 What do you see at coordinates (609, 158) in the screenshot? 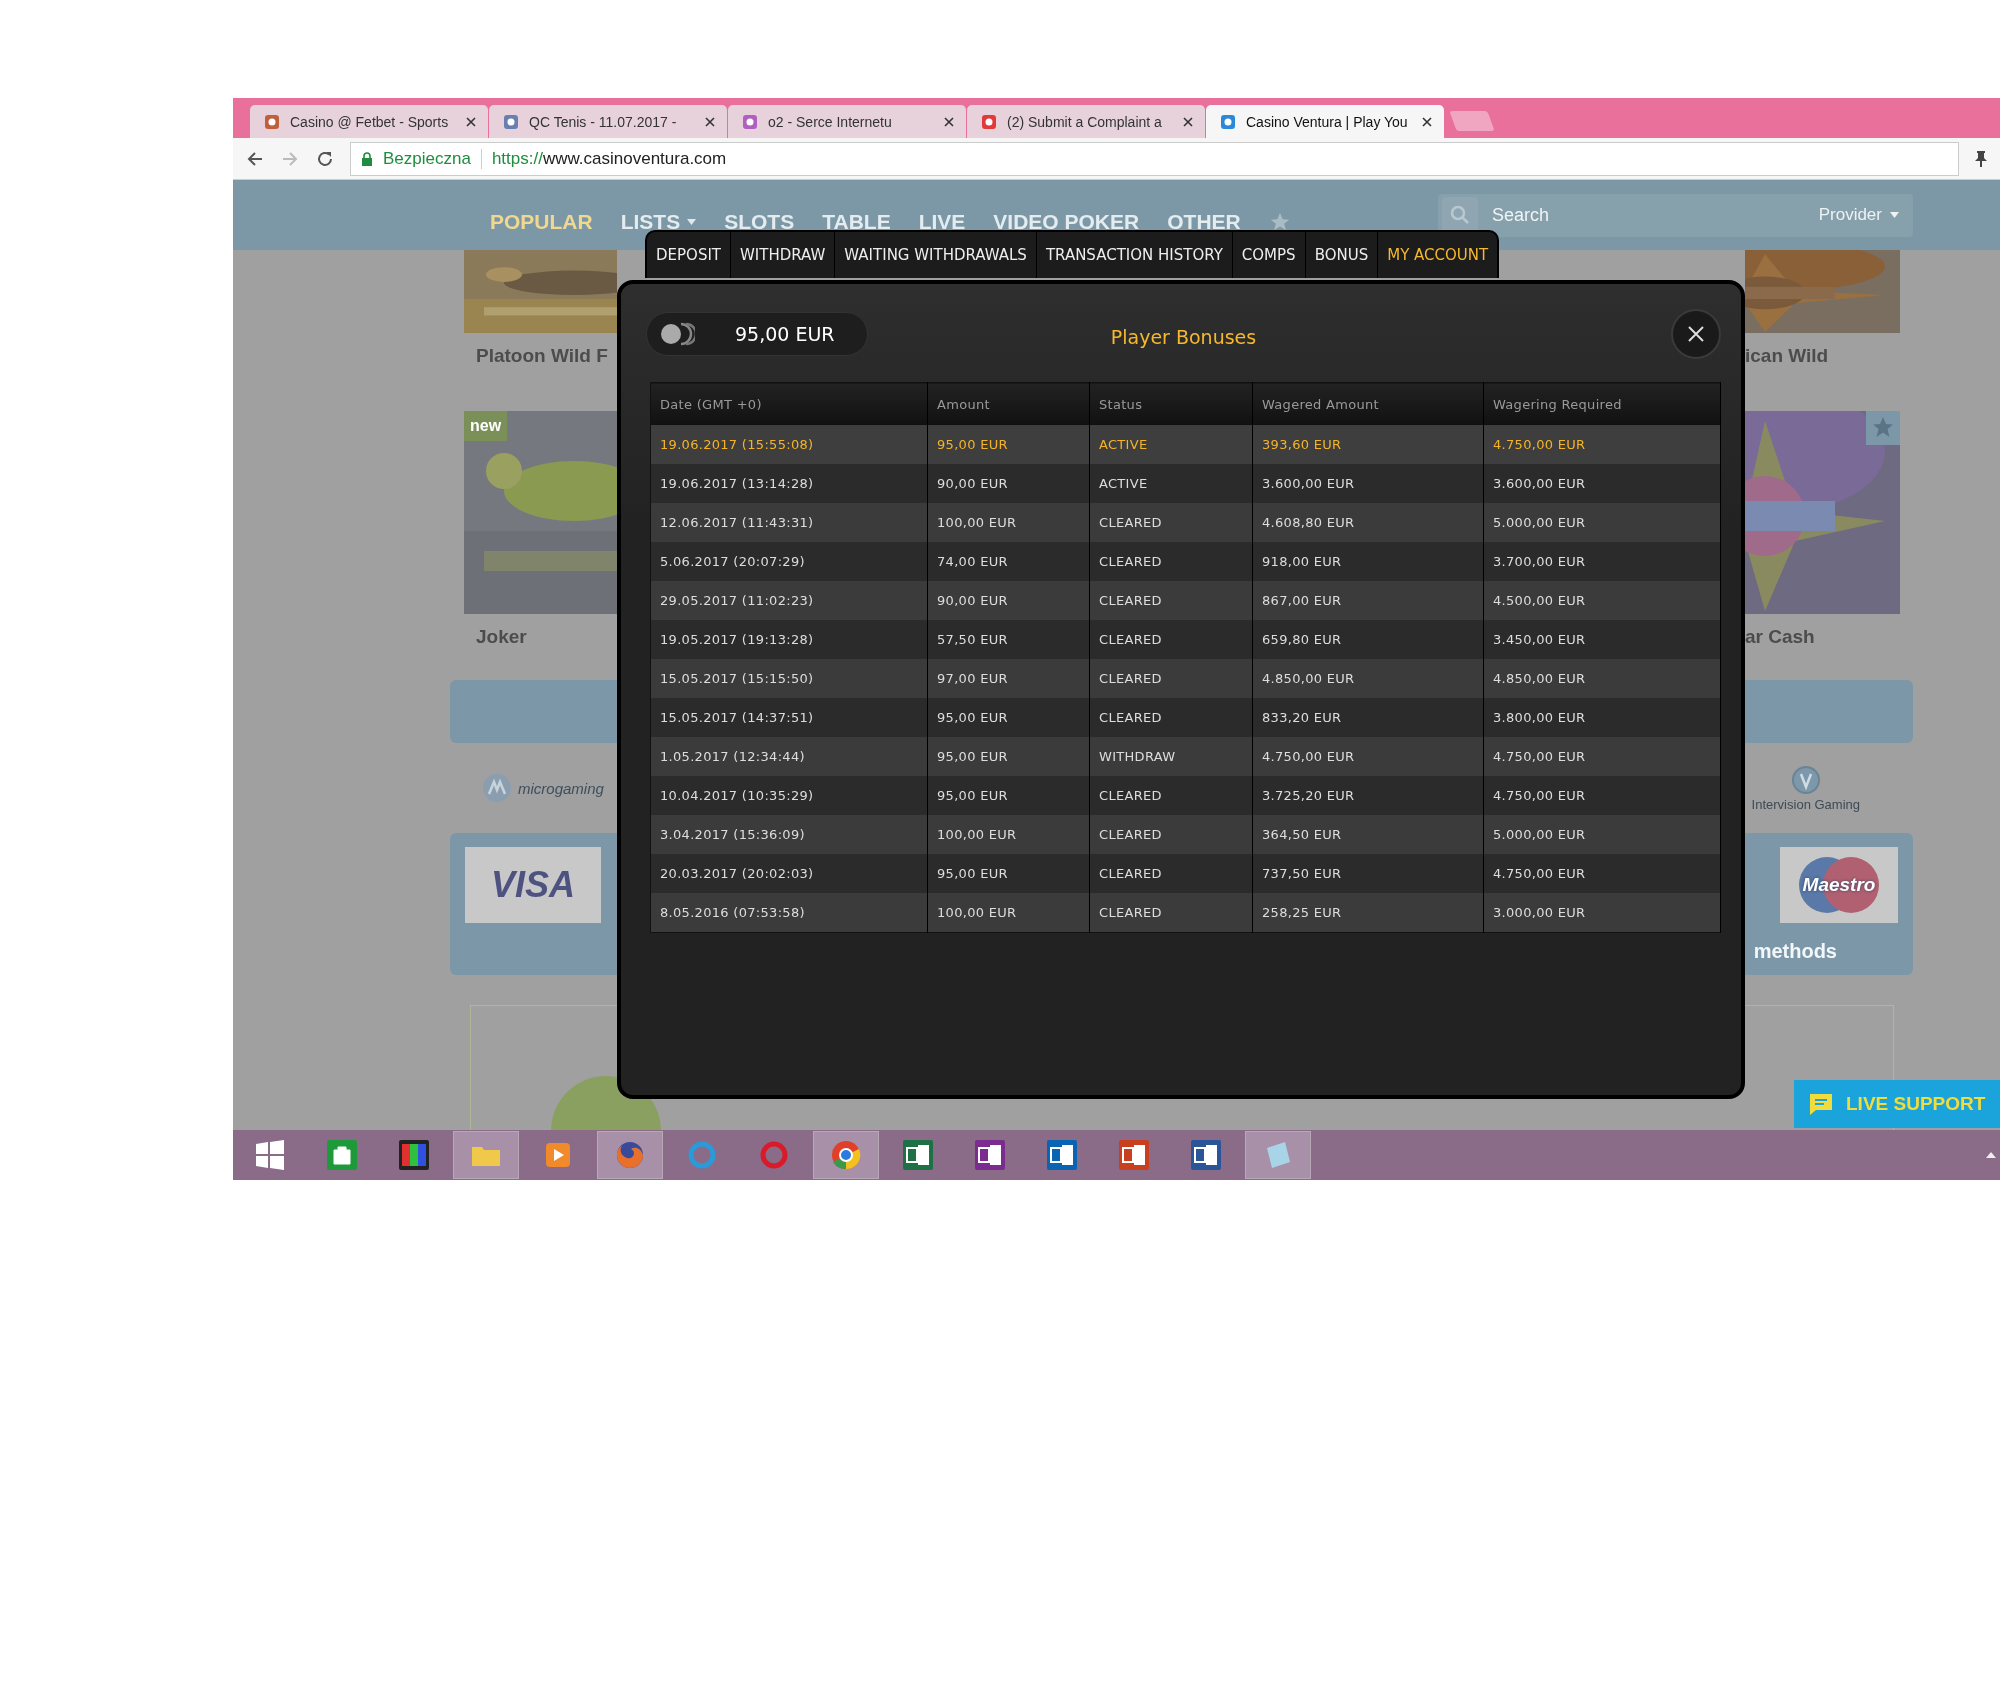
I see `url-text: https://www.casinoventura.com` at bounding box center [609, 158].